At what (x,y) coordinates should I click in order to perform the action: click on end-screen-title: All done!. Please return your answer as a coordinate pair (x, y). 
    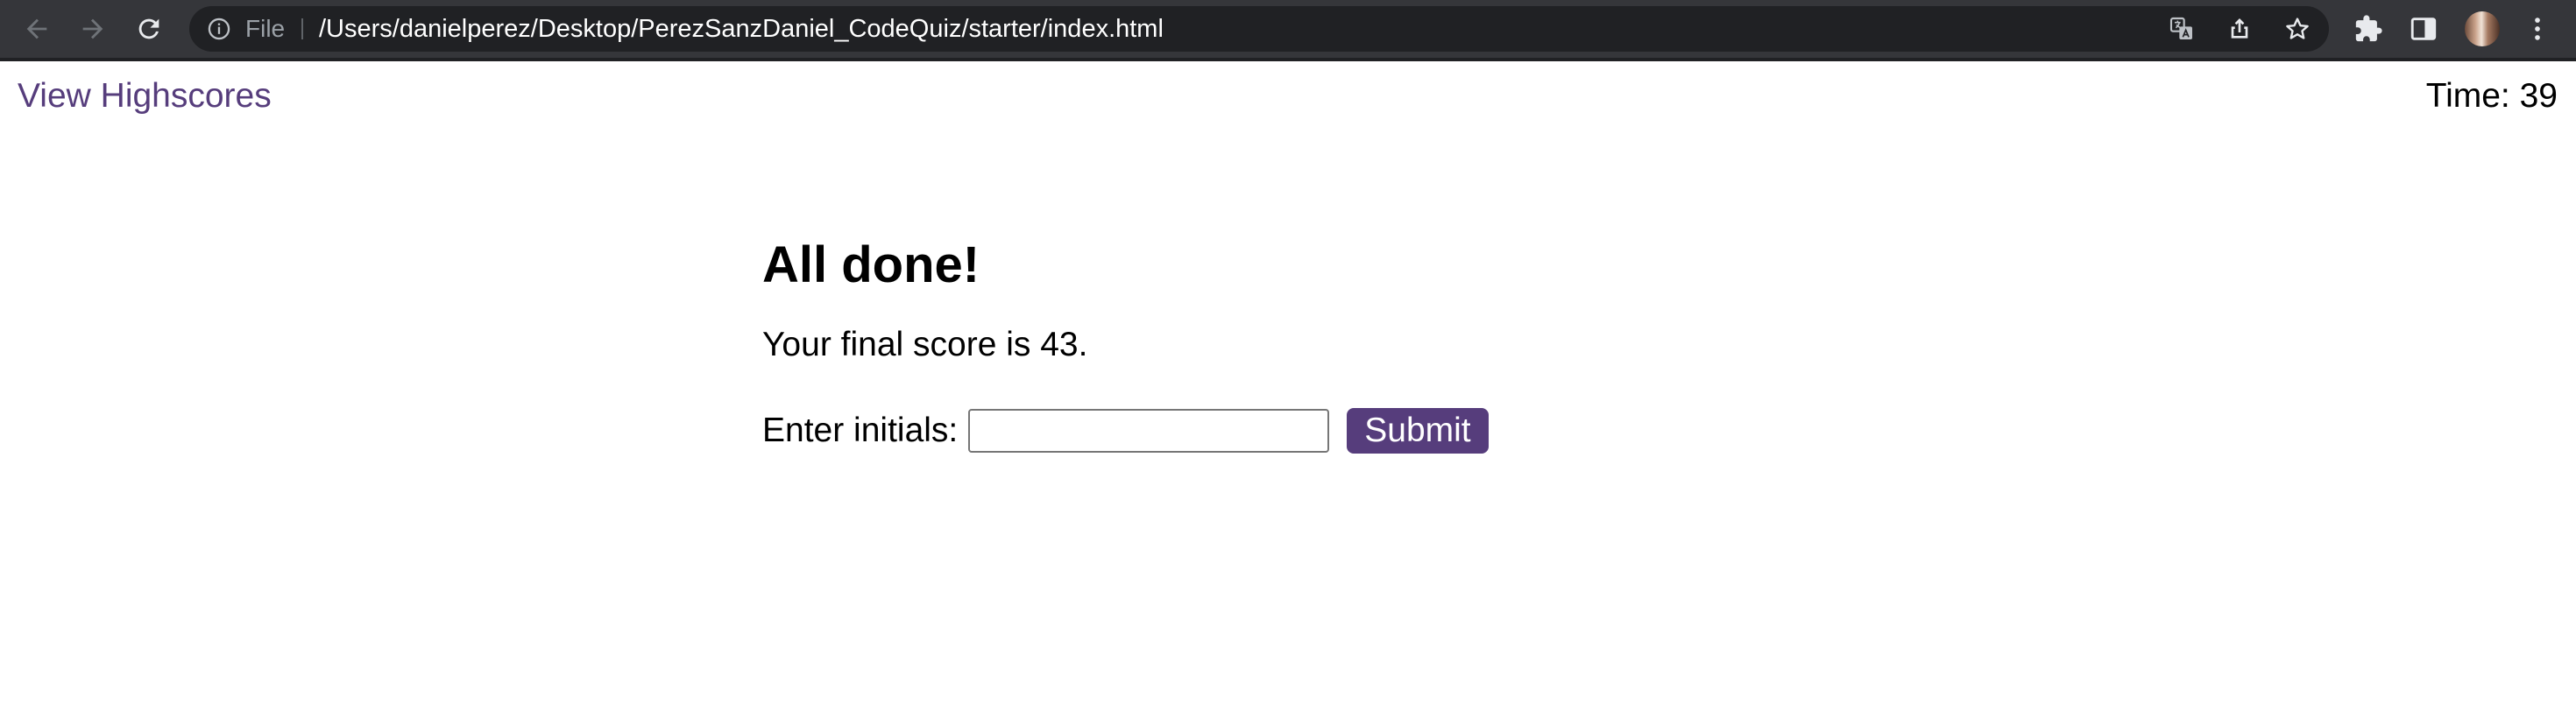
    Looking at the image, I should click on (871, 264).